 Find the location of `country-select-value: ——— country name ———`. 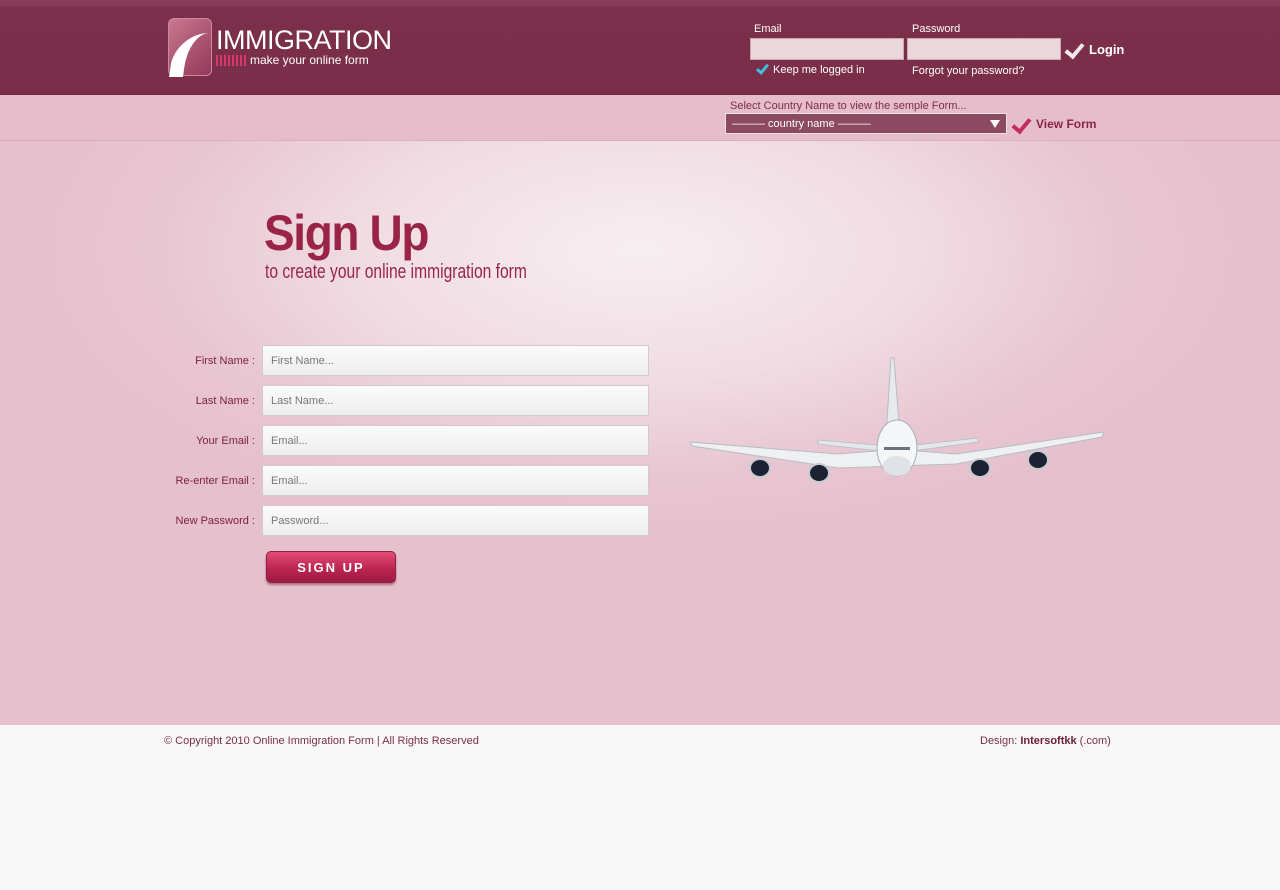

country-select-value: ——— country name ——— is located at coordinates (801, 123).